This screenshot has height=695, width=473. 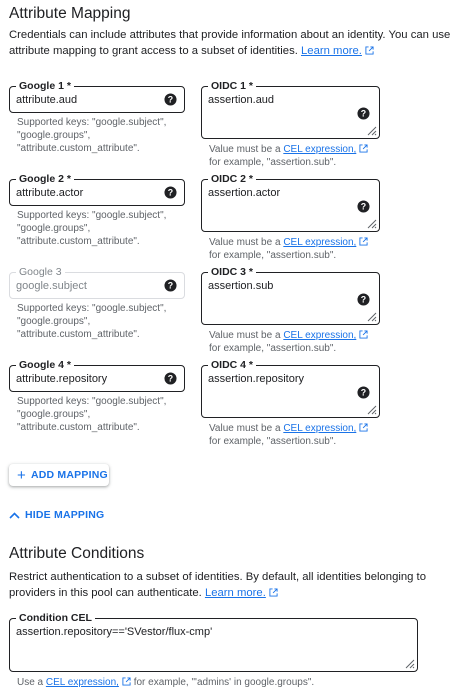 What do you see at coordinates (290, 388) in the screenshot?
I see `oidc-4-field: OIDC 4 * assertion.repository ?` at bounding box center [290, 388].